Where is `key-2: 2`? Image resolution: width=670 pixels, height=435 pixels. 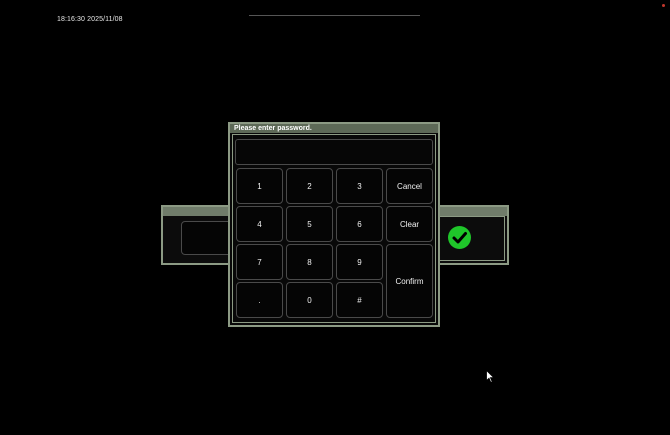 key-2: 2 is located at coordinates (309, 186).